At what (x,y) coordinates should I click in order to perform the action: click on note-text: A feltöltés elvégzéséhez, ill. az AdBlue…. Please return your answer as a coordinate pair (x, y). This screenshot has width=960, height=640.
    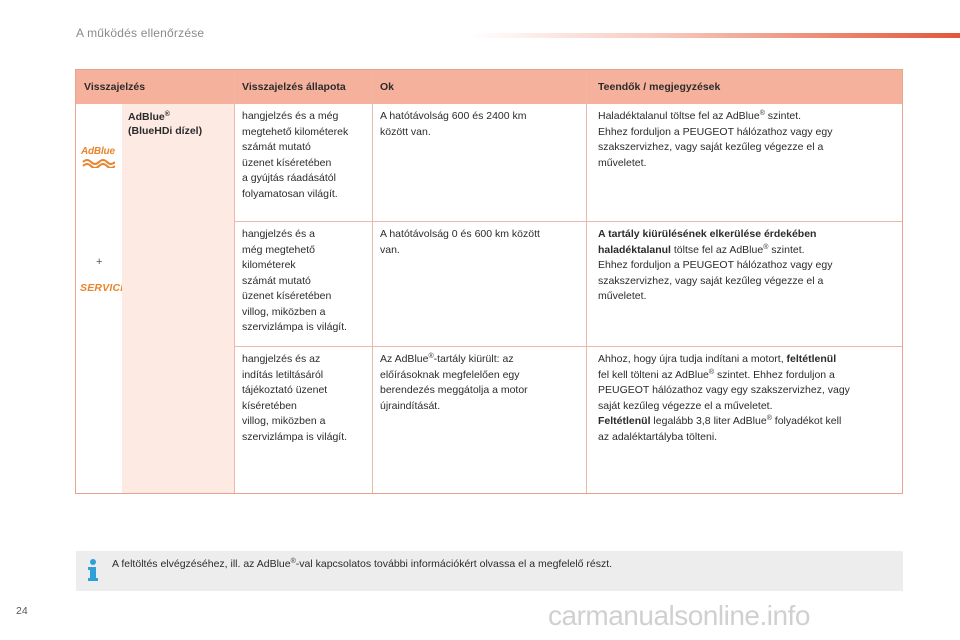
    Looking at the image, I should click on (362, 564).